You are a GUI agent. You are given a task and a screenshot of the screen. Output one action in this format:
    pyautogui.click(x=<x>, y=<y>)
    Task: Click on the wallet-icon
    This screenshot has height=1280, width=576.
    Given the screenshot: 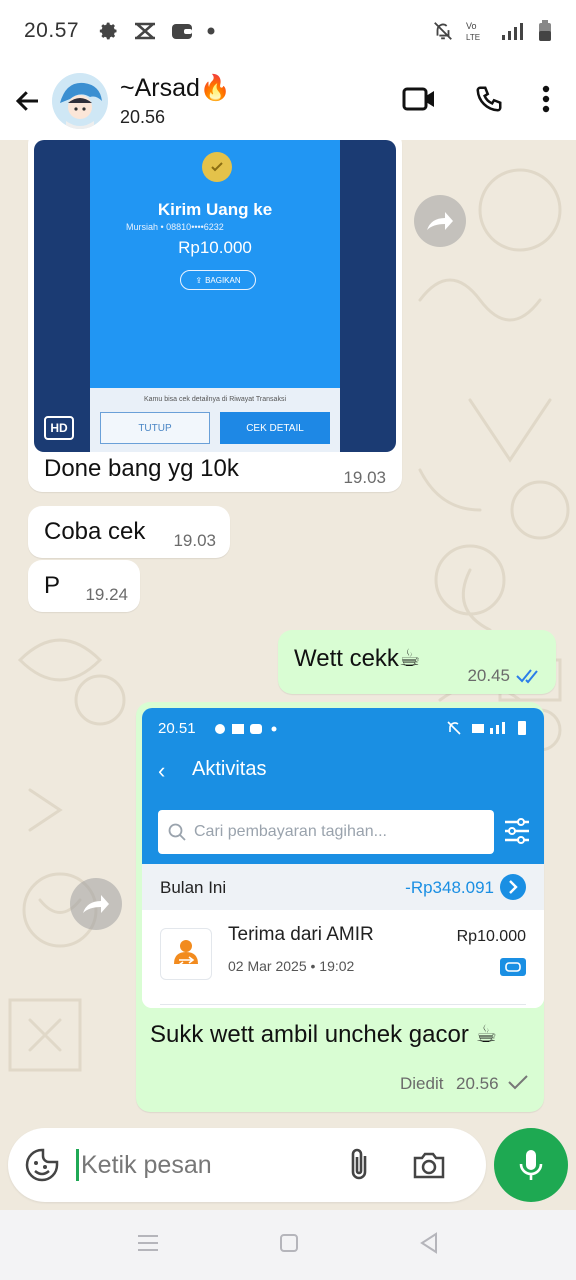 What is the action you would take?
    pyautogui.click(x=182, y=31)
    